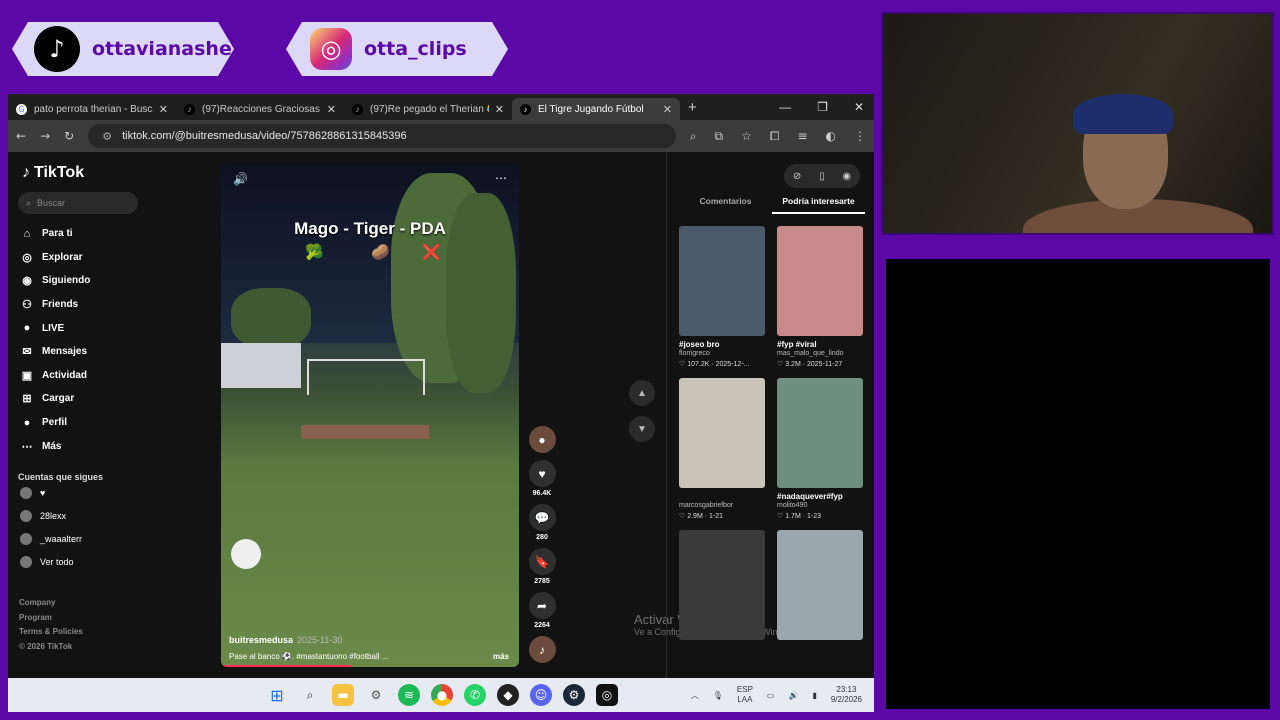  I want to click on following-item: 28lexx, so click(78, 516).